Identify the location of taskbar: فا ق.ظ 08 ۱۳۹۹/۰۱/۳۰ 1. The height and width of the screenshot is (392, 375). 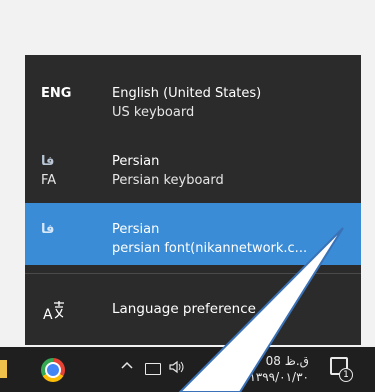
(187, 369).